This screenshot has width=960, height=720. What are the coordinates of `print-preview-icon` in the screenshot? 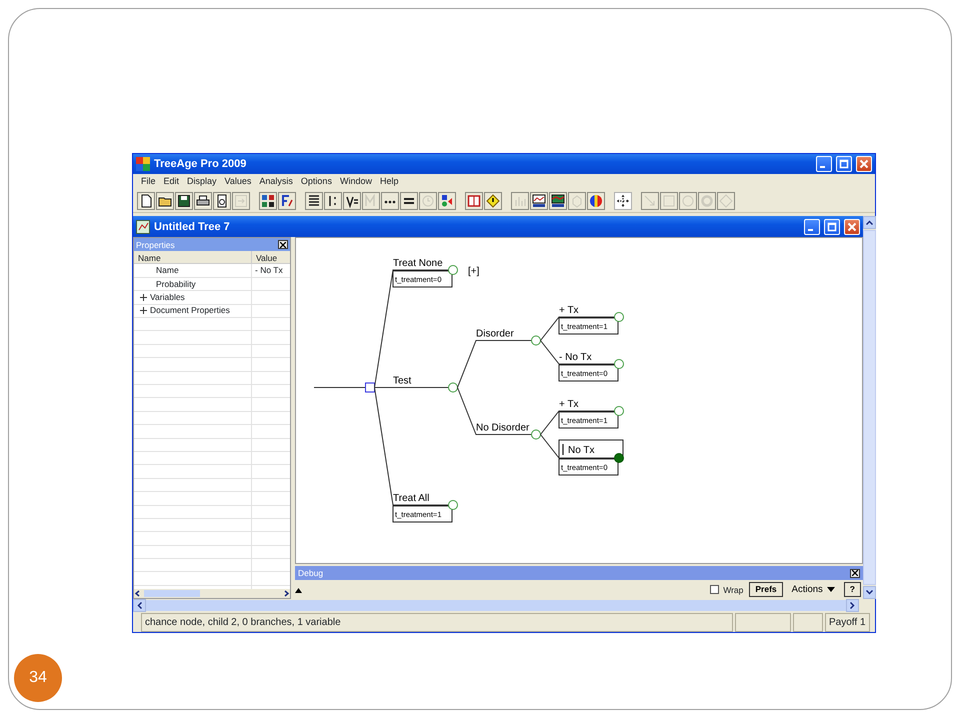 It's located at (222, 201).